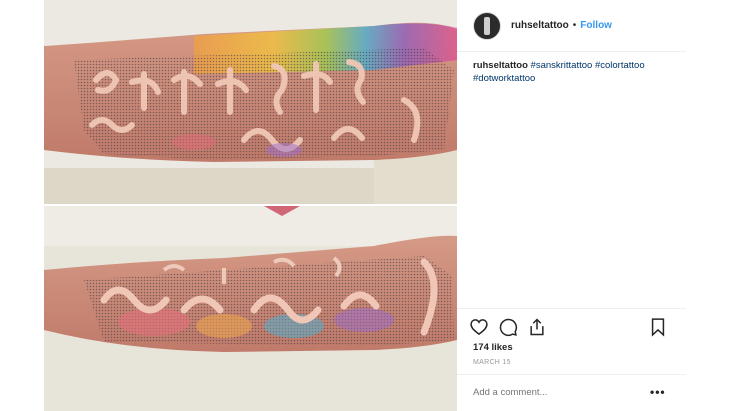 This screenshot has width=730, height=411. I want to click on avatar, so click(487, 25).